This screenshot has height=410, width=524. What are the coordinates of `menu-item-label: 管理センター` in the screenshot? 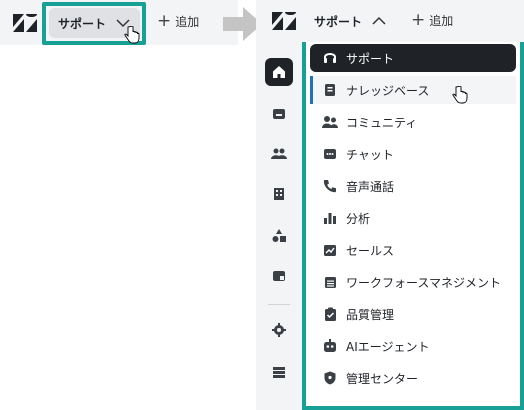 It's located at (382, 378).